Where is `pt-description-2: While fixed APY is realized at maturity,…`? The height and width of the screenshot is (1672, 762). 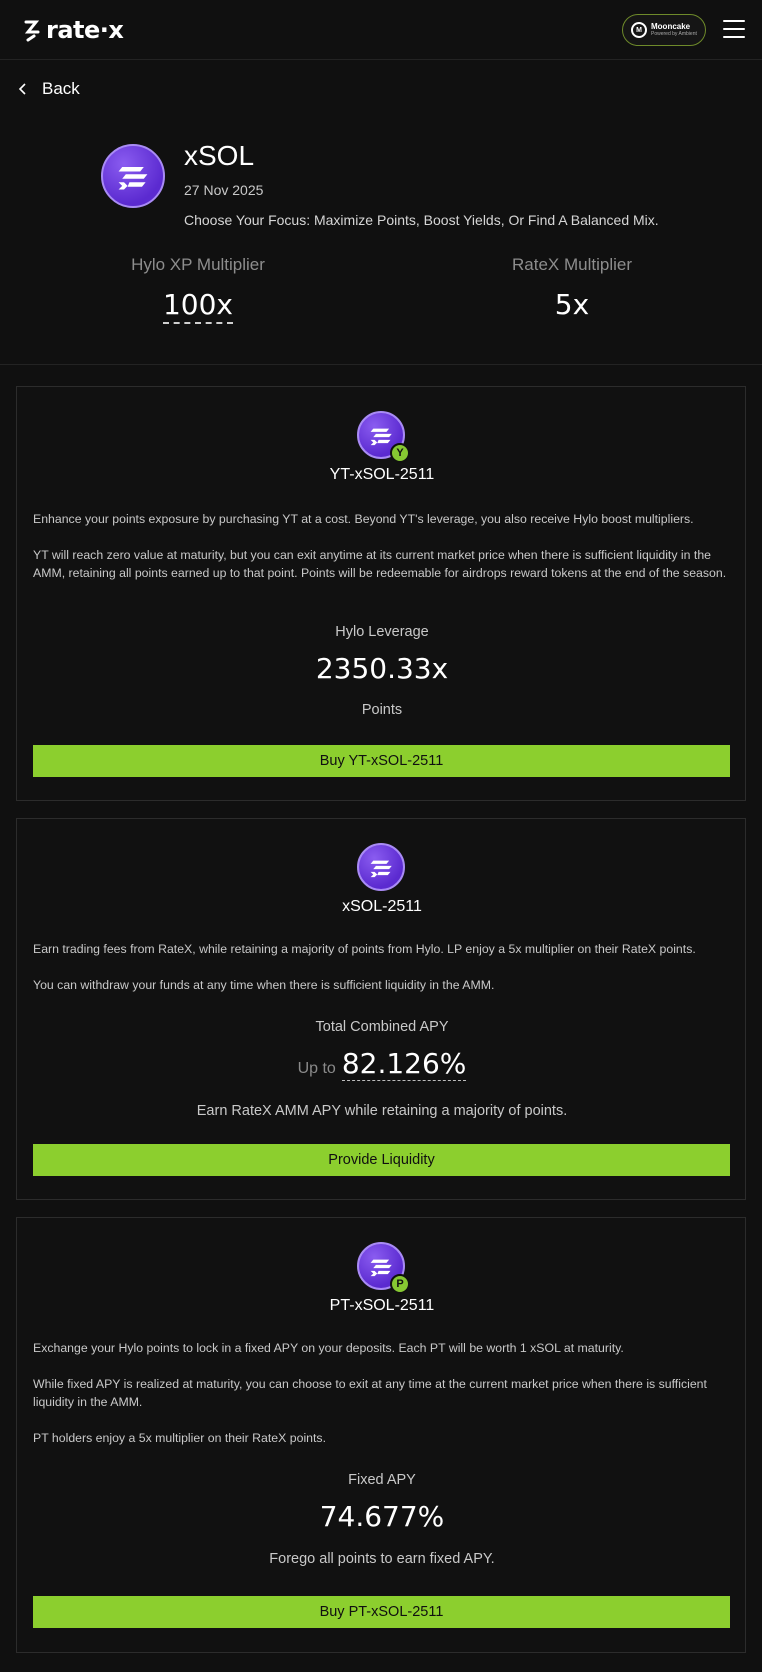 pt-description-2: While fixed APY is realized at maturity,… is located at coordinates (370, 1393).